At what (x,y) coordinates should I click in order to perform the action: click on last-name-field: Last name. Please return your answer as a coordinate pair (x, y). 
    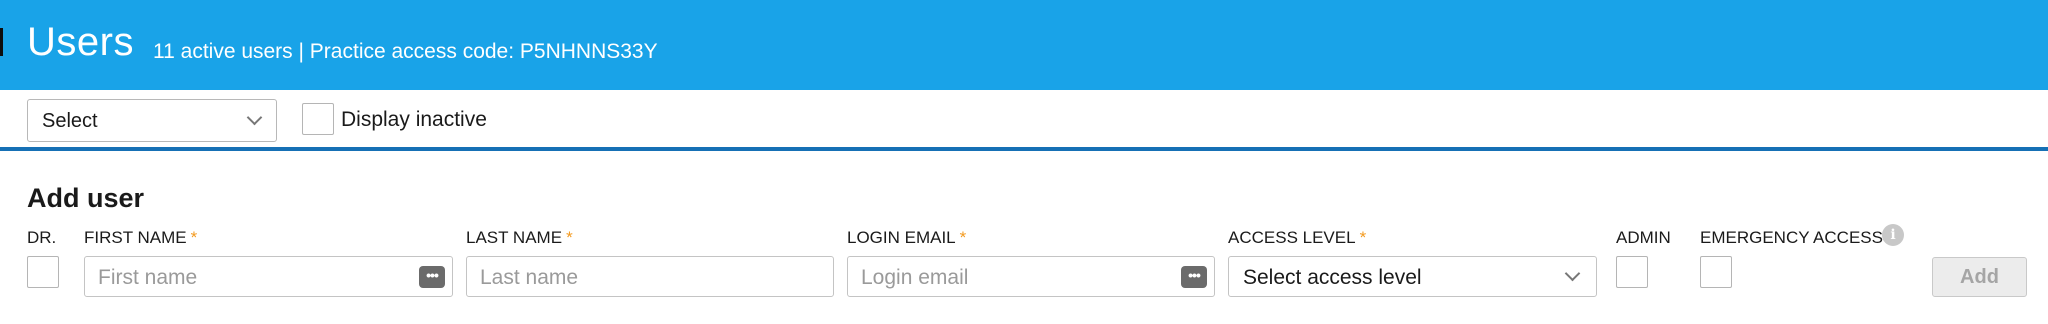
    Looking at the image, I should click on (650, 276).